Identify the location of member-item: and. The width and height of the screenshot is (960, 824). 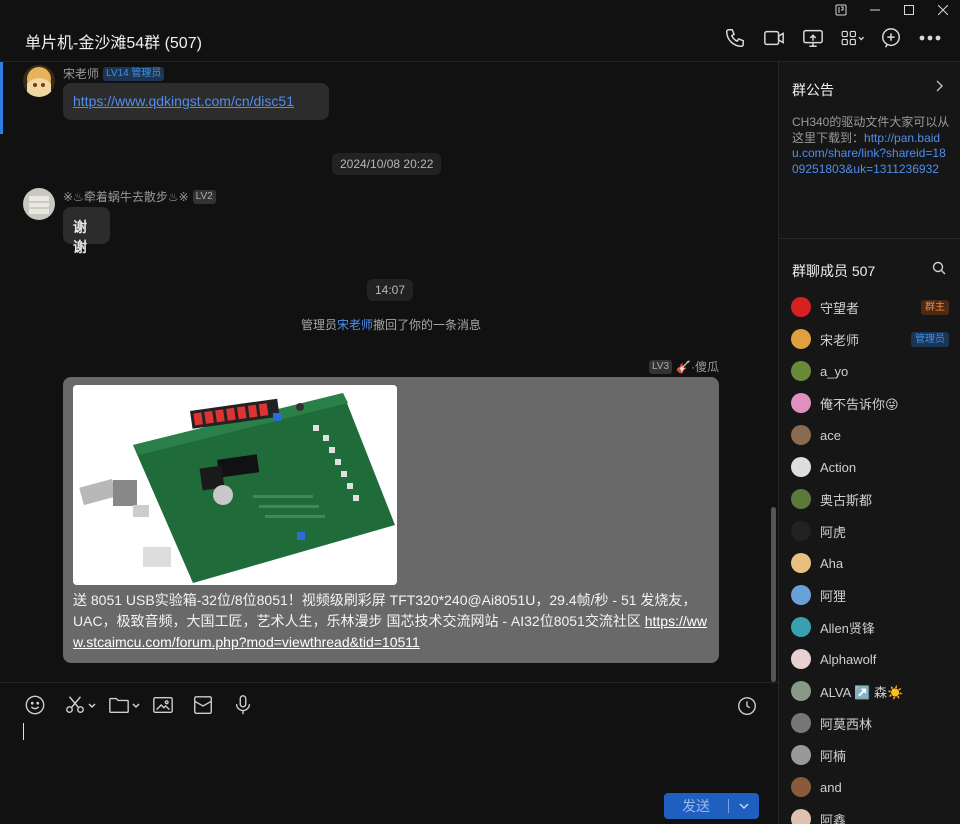
(869, 787).